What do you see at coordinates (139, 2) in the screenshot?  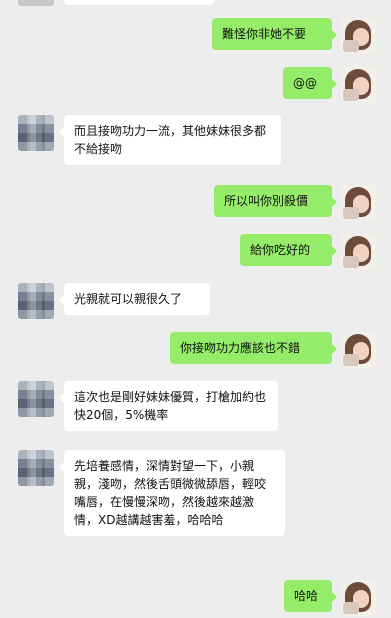 I see `chat-top-stub-bubble` at bounding box center [139, 2].